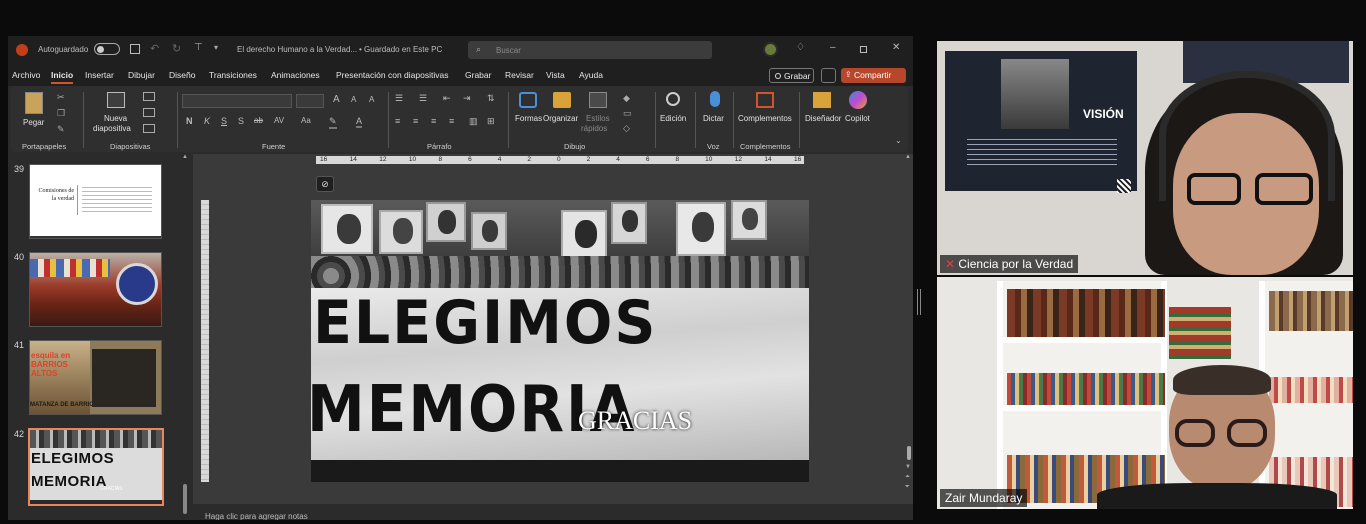 This screenshot has height=524, width=1366. What do you see at coordinates (590, 50) in the screenshot?
I see `search-box: ⌕ Buscar` at bounding box center [590, 50].